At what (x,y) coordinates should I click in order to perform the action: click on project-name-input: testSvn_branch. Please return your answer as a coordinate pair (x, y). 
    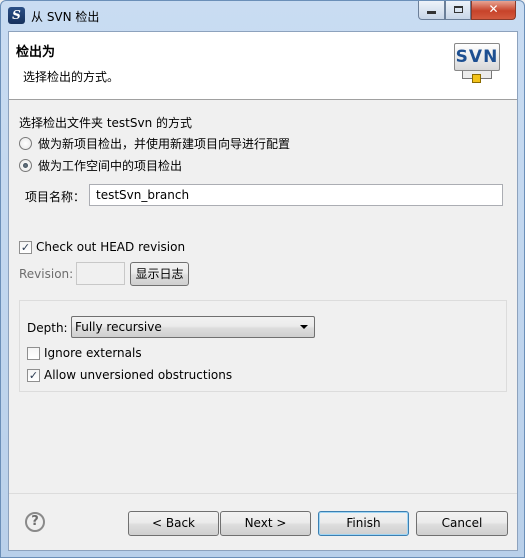
    Looking at the image, I should click on (296, 195).